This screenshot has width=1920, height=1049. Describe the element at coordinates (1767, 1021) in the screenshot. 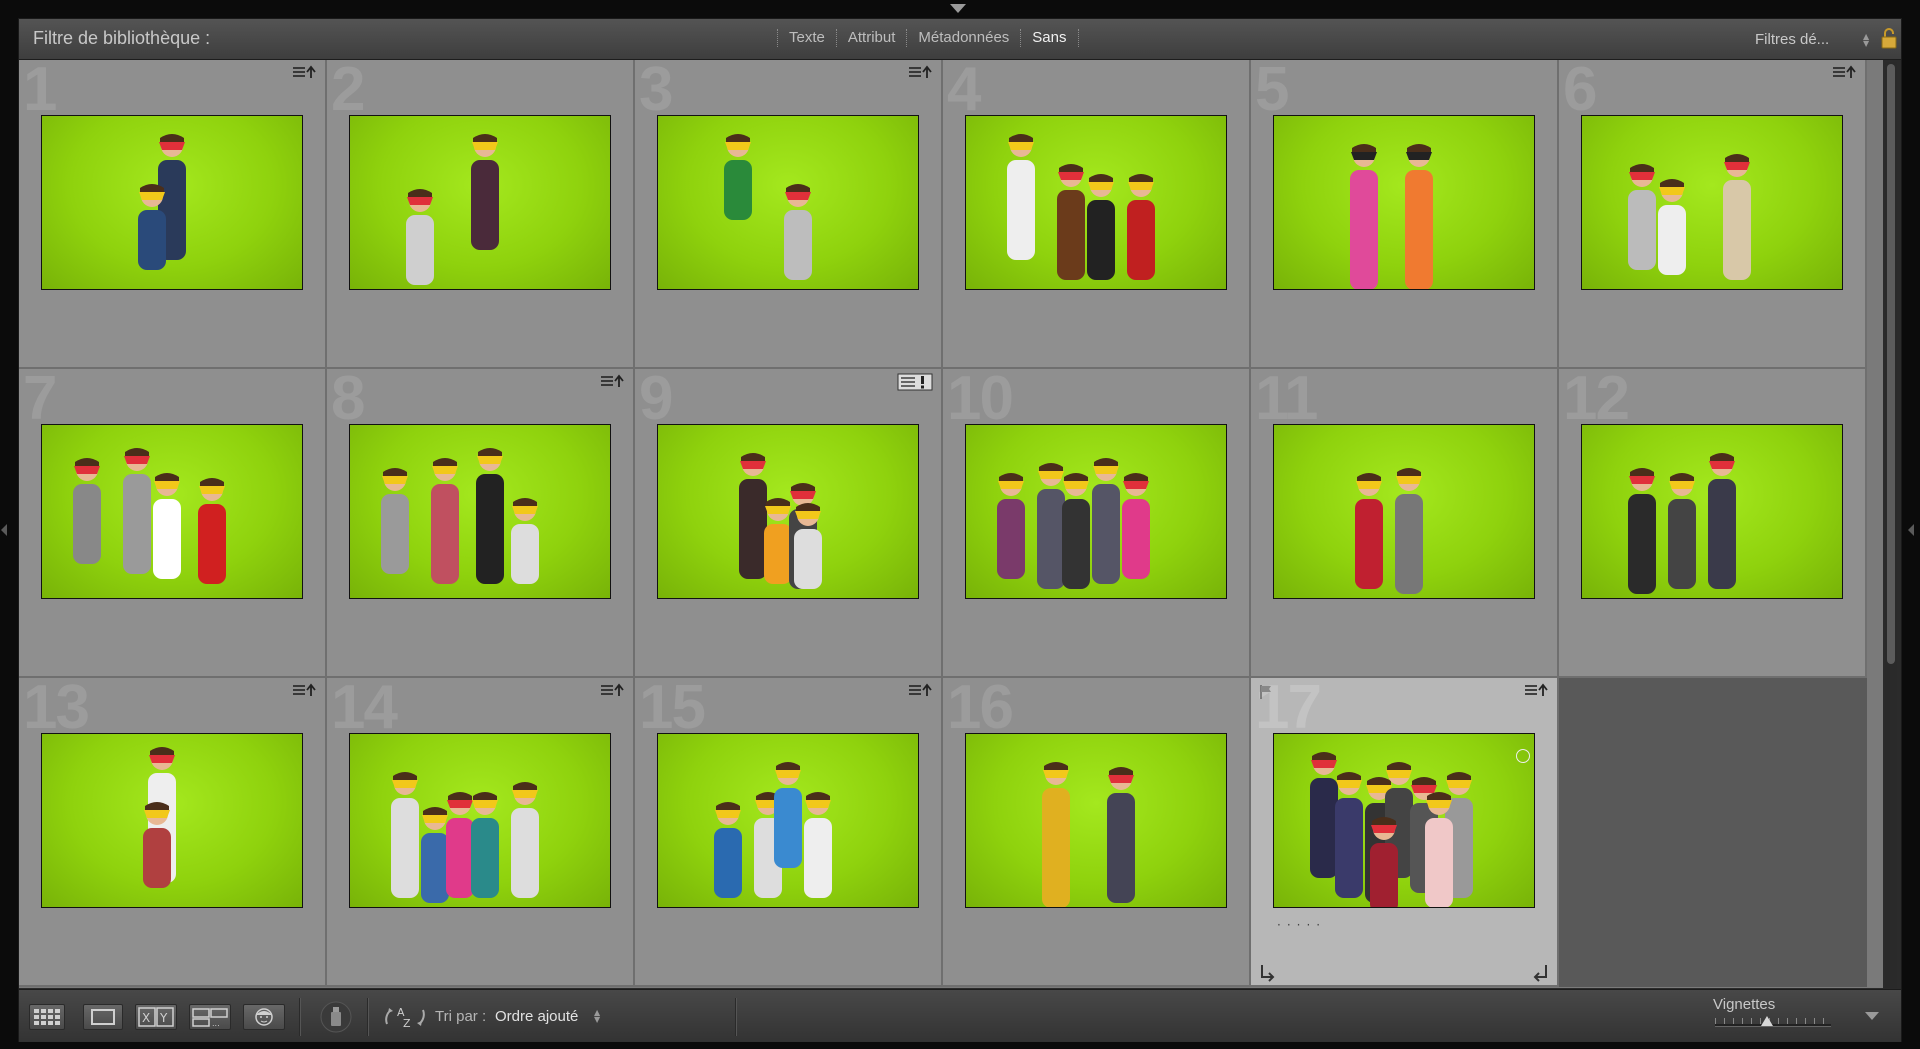

I see `slider-thumb` at that location.